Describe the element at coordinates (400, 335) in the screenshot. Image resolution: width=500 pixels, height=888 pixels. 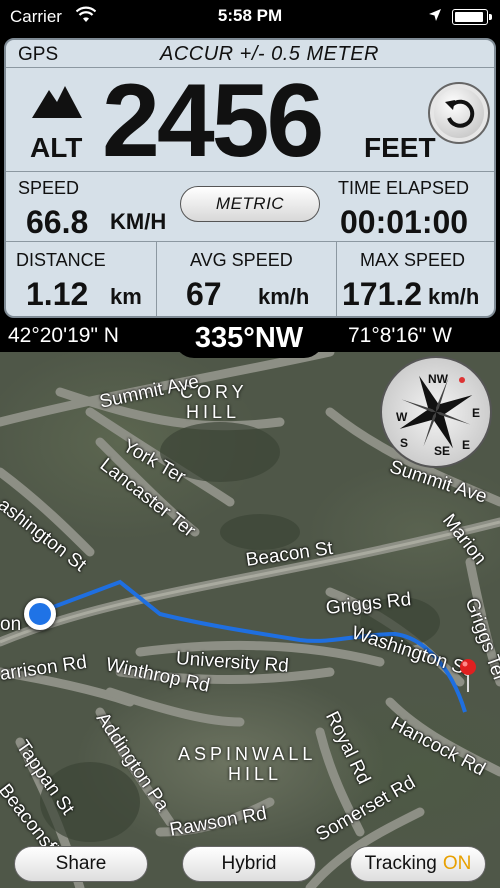
I see `longitude: 71°8'16" W` at that location.